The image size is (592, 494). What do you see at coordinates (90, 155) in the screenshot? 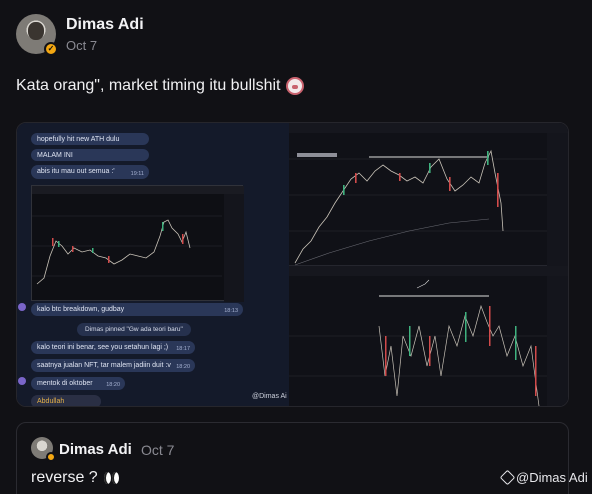
I see `chat-message: MALAM INI` at bounding box center [90, 155].